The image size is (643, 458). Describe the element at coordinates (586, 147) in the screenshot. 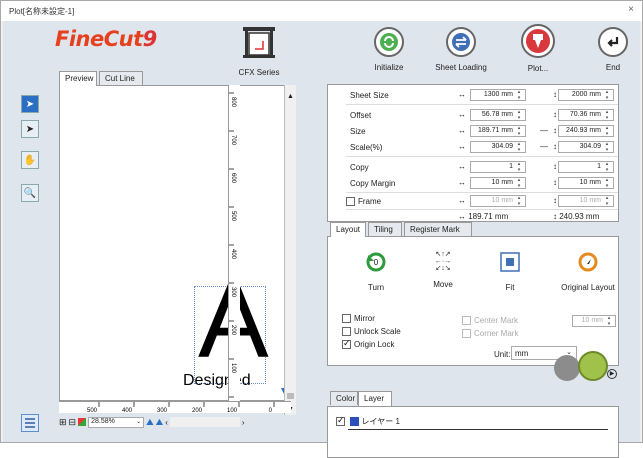

I see `scale-y-input: 304.09` at that location.